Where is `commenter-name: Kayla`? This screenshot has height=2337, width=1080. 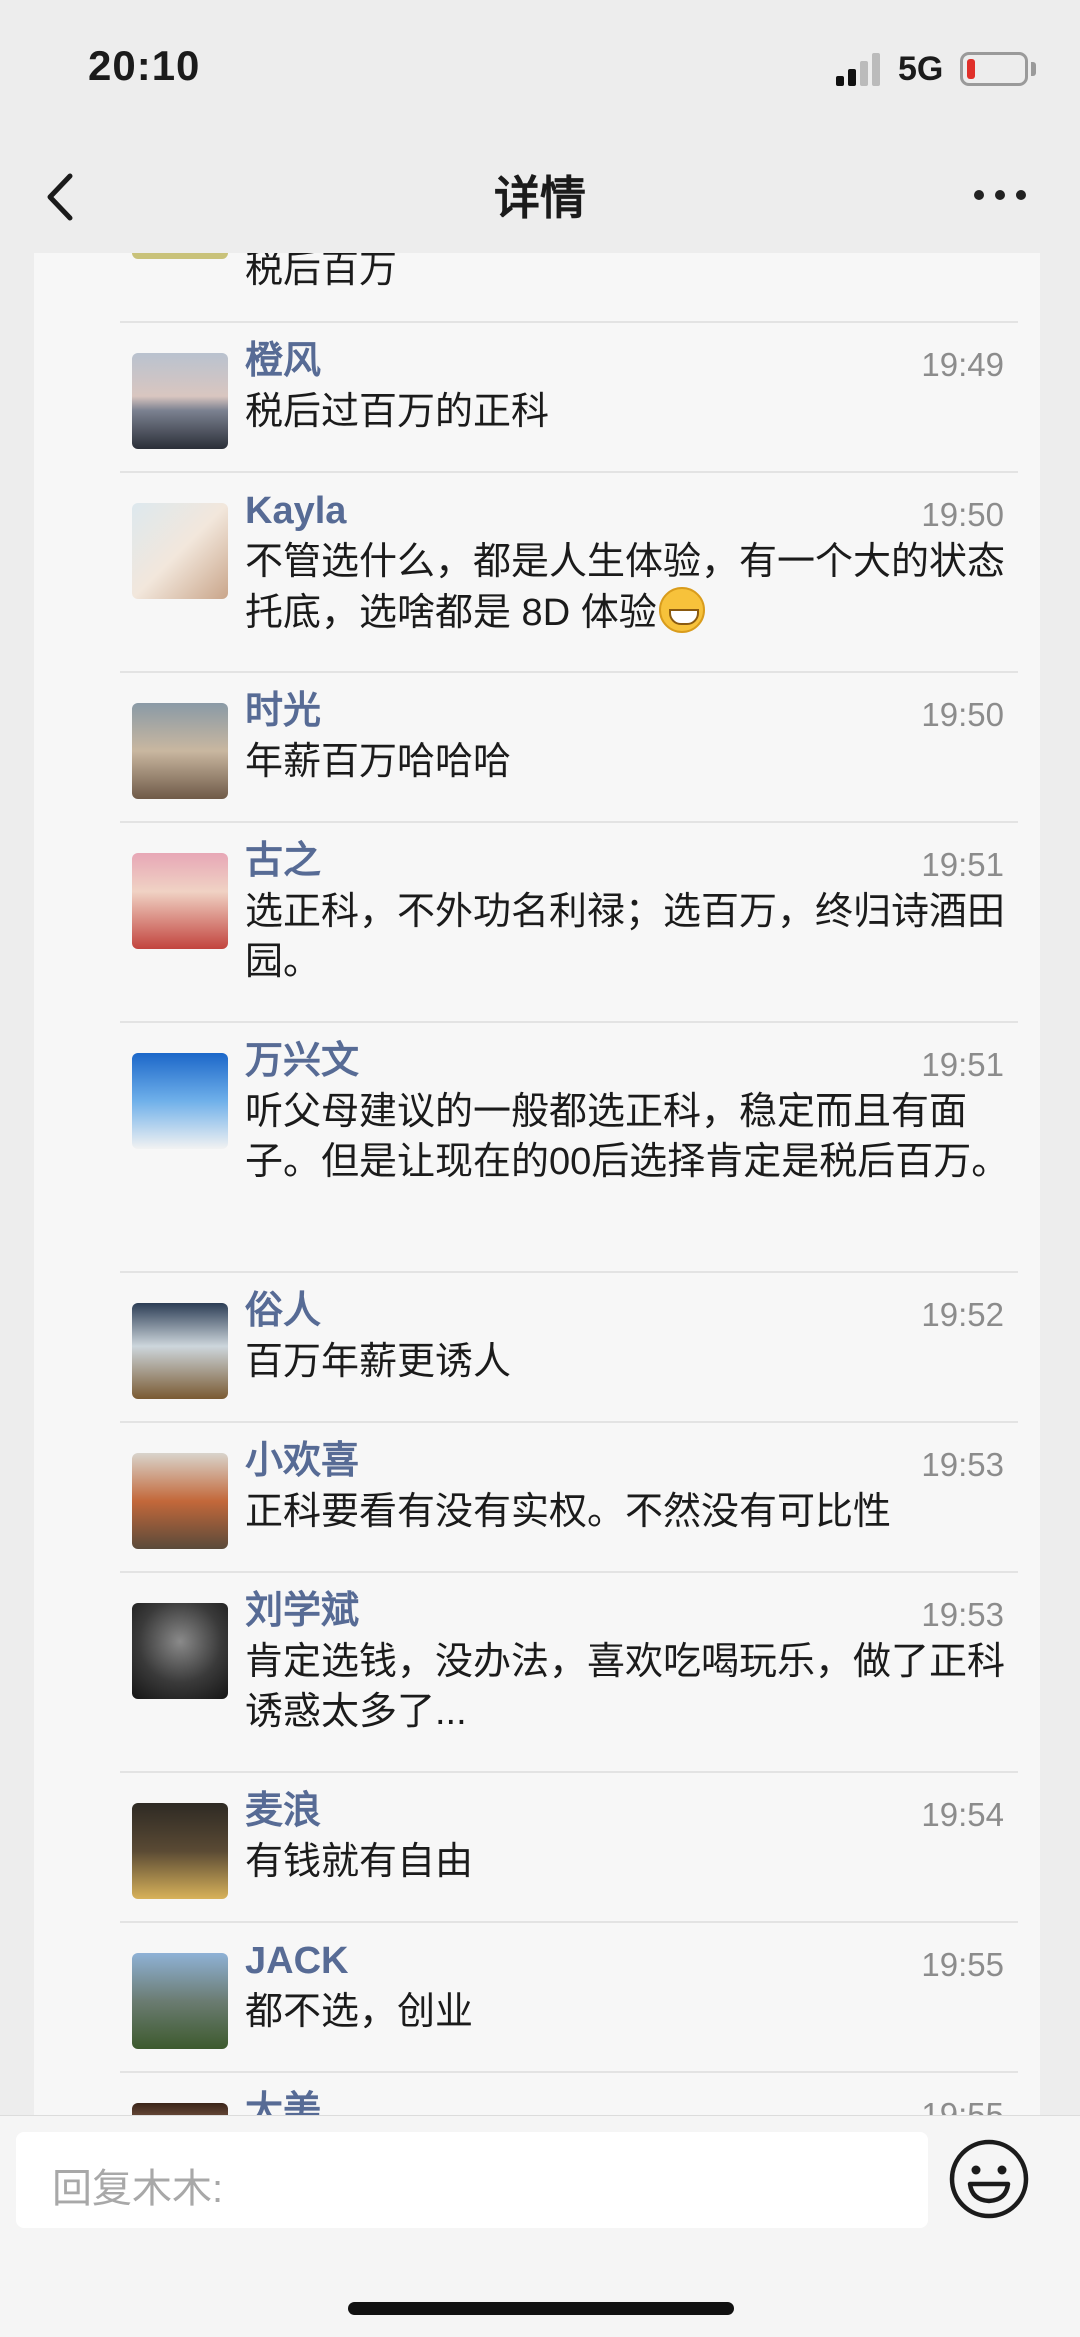
commenter-name: Kayla is located at coordinates (295, 511).